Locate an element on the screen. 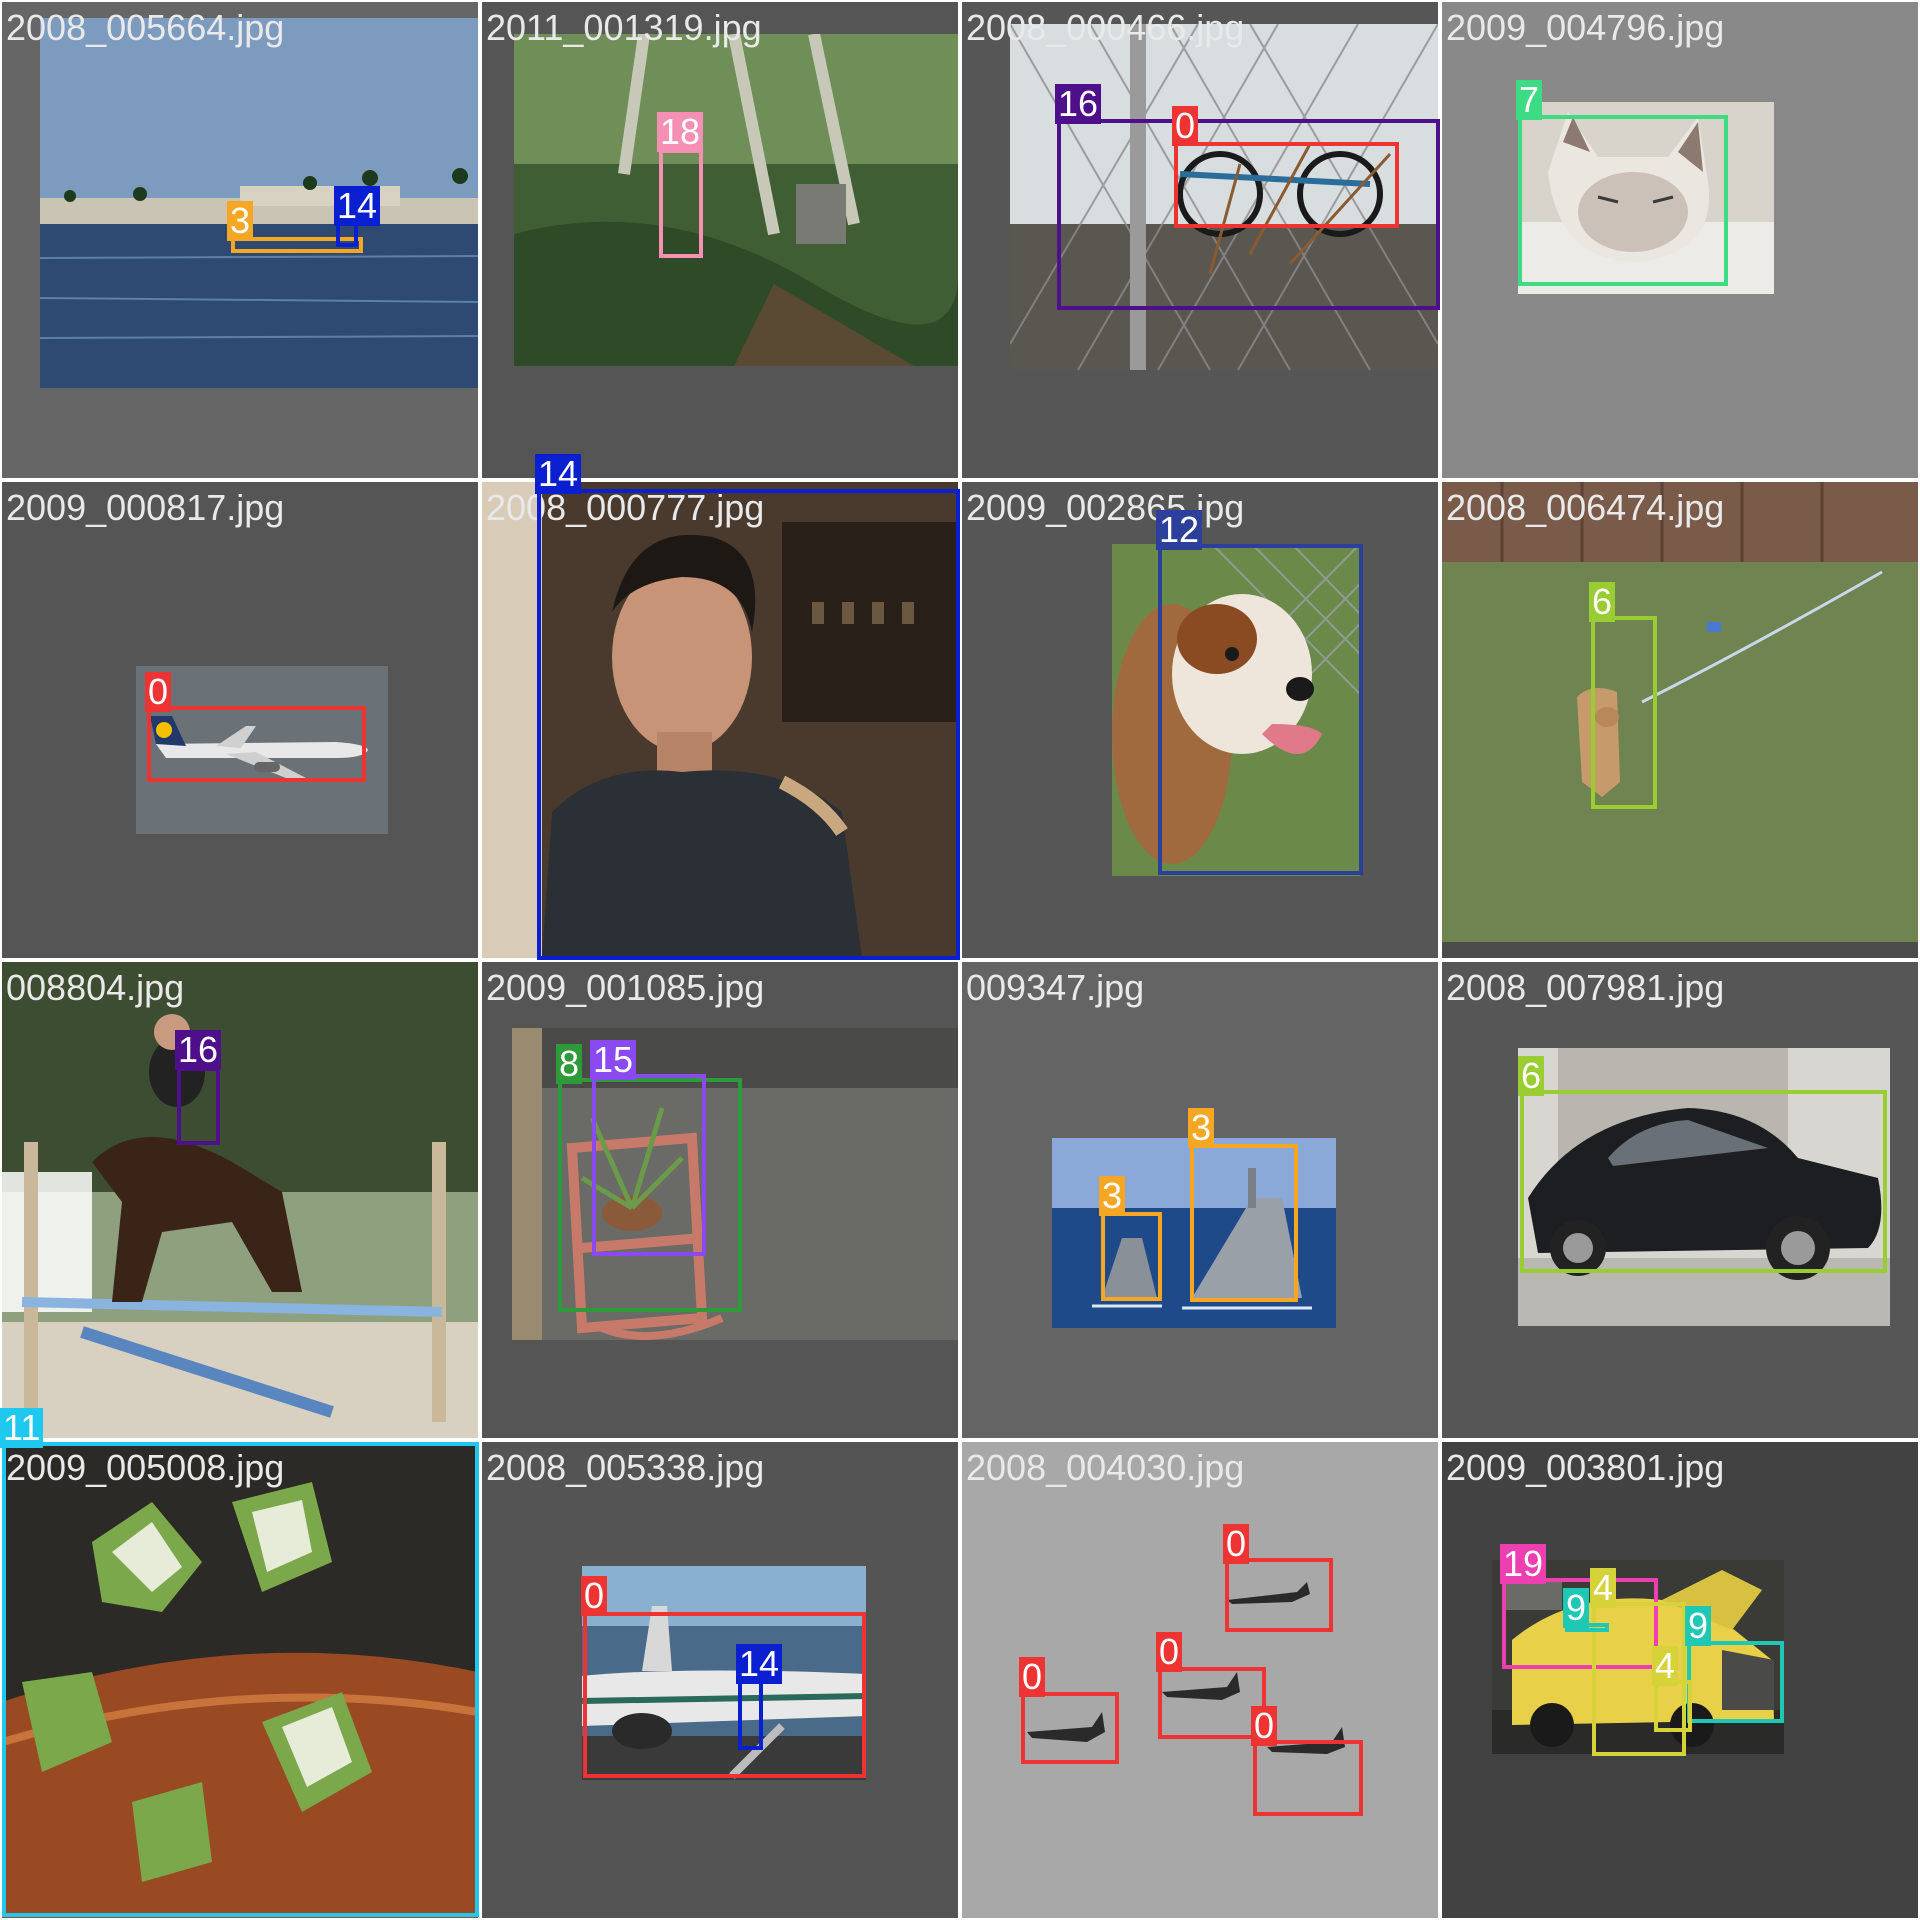 The height and width of the screenshot is (1920, 1920). tile-filename: 2009_004796.jpg is located at coordinates (1585, 27).